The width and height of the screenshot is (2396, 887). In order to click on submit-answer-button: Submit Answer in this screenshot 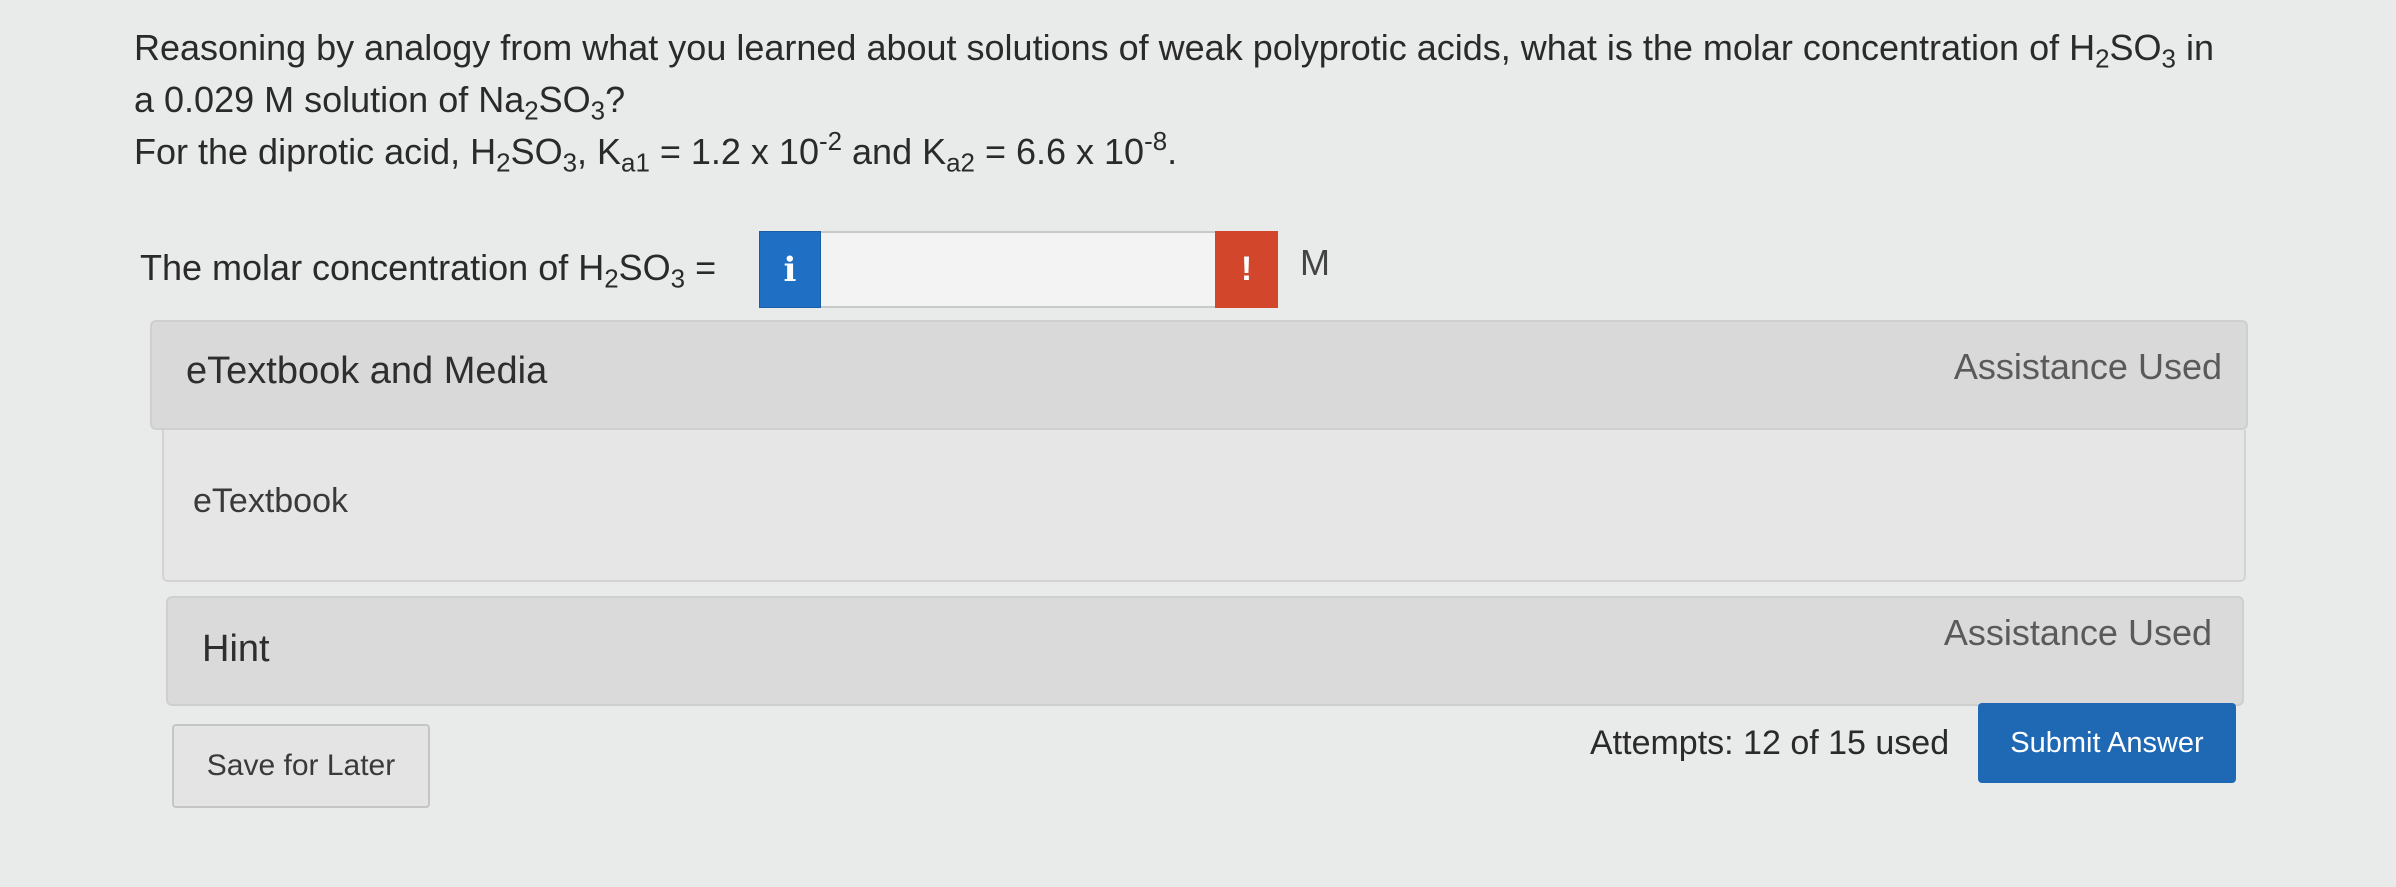, I will do `click(2107, 743)`.